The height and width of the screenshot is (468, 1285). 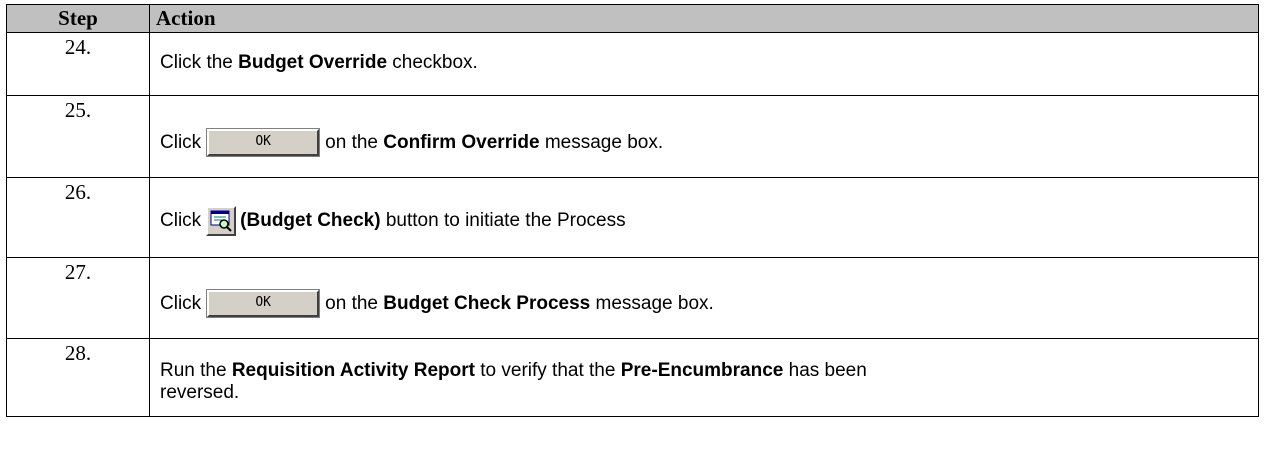 I want to click on step-action: Click the Budget Override checkbox., so click(x=704, y=64).